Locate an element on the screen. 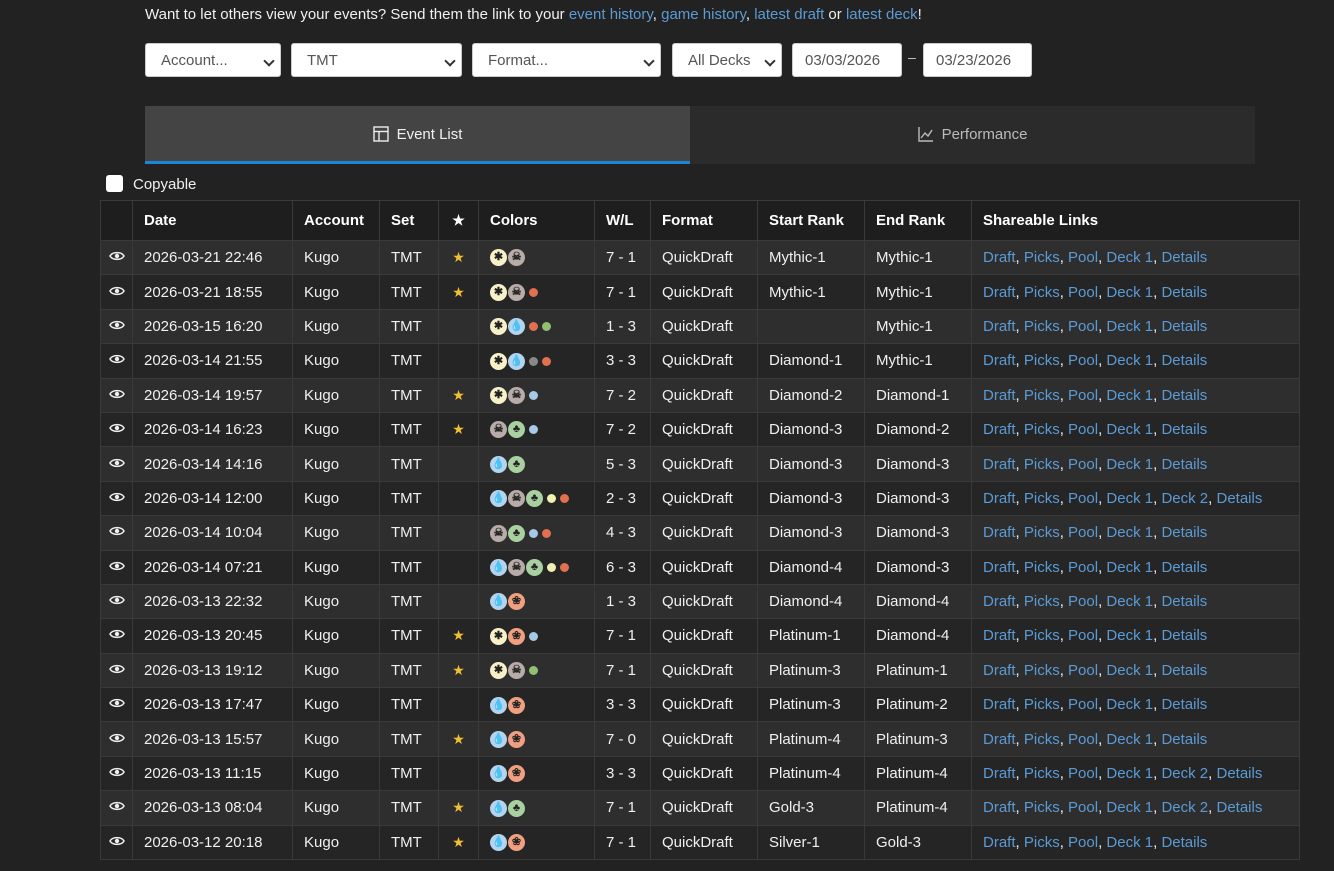  col-set: Set is located at coordinates (409, 220).